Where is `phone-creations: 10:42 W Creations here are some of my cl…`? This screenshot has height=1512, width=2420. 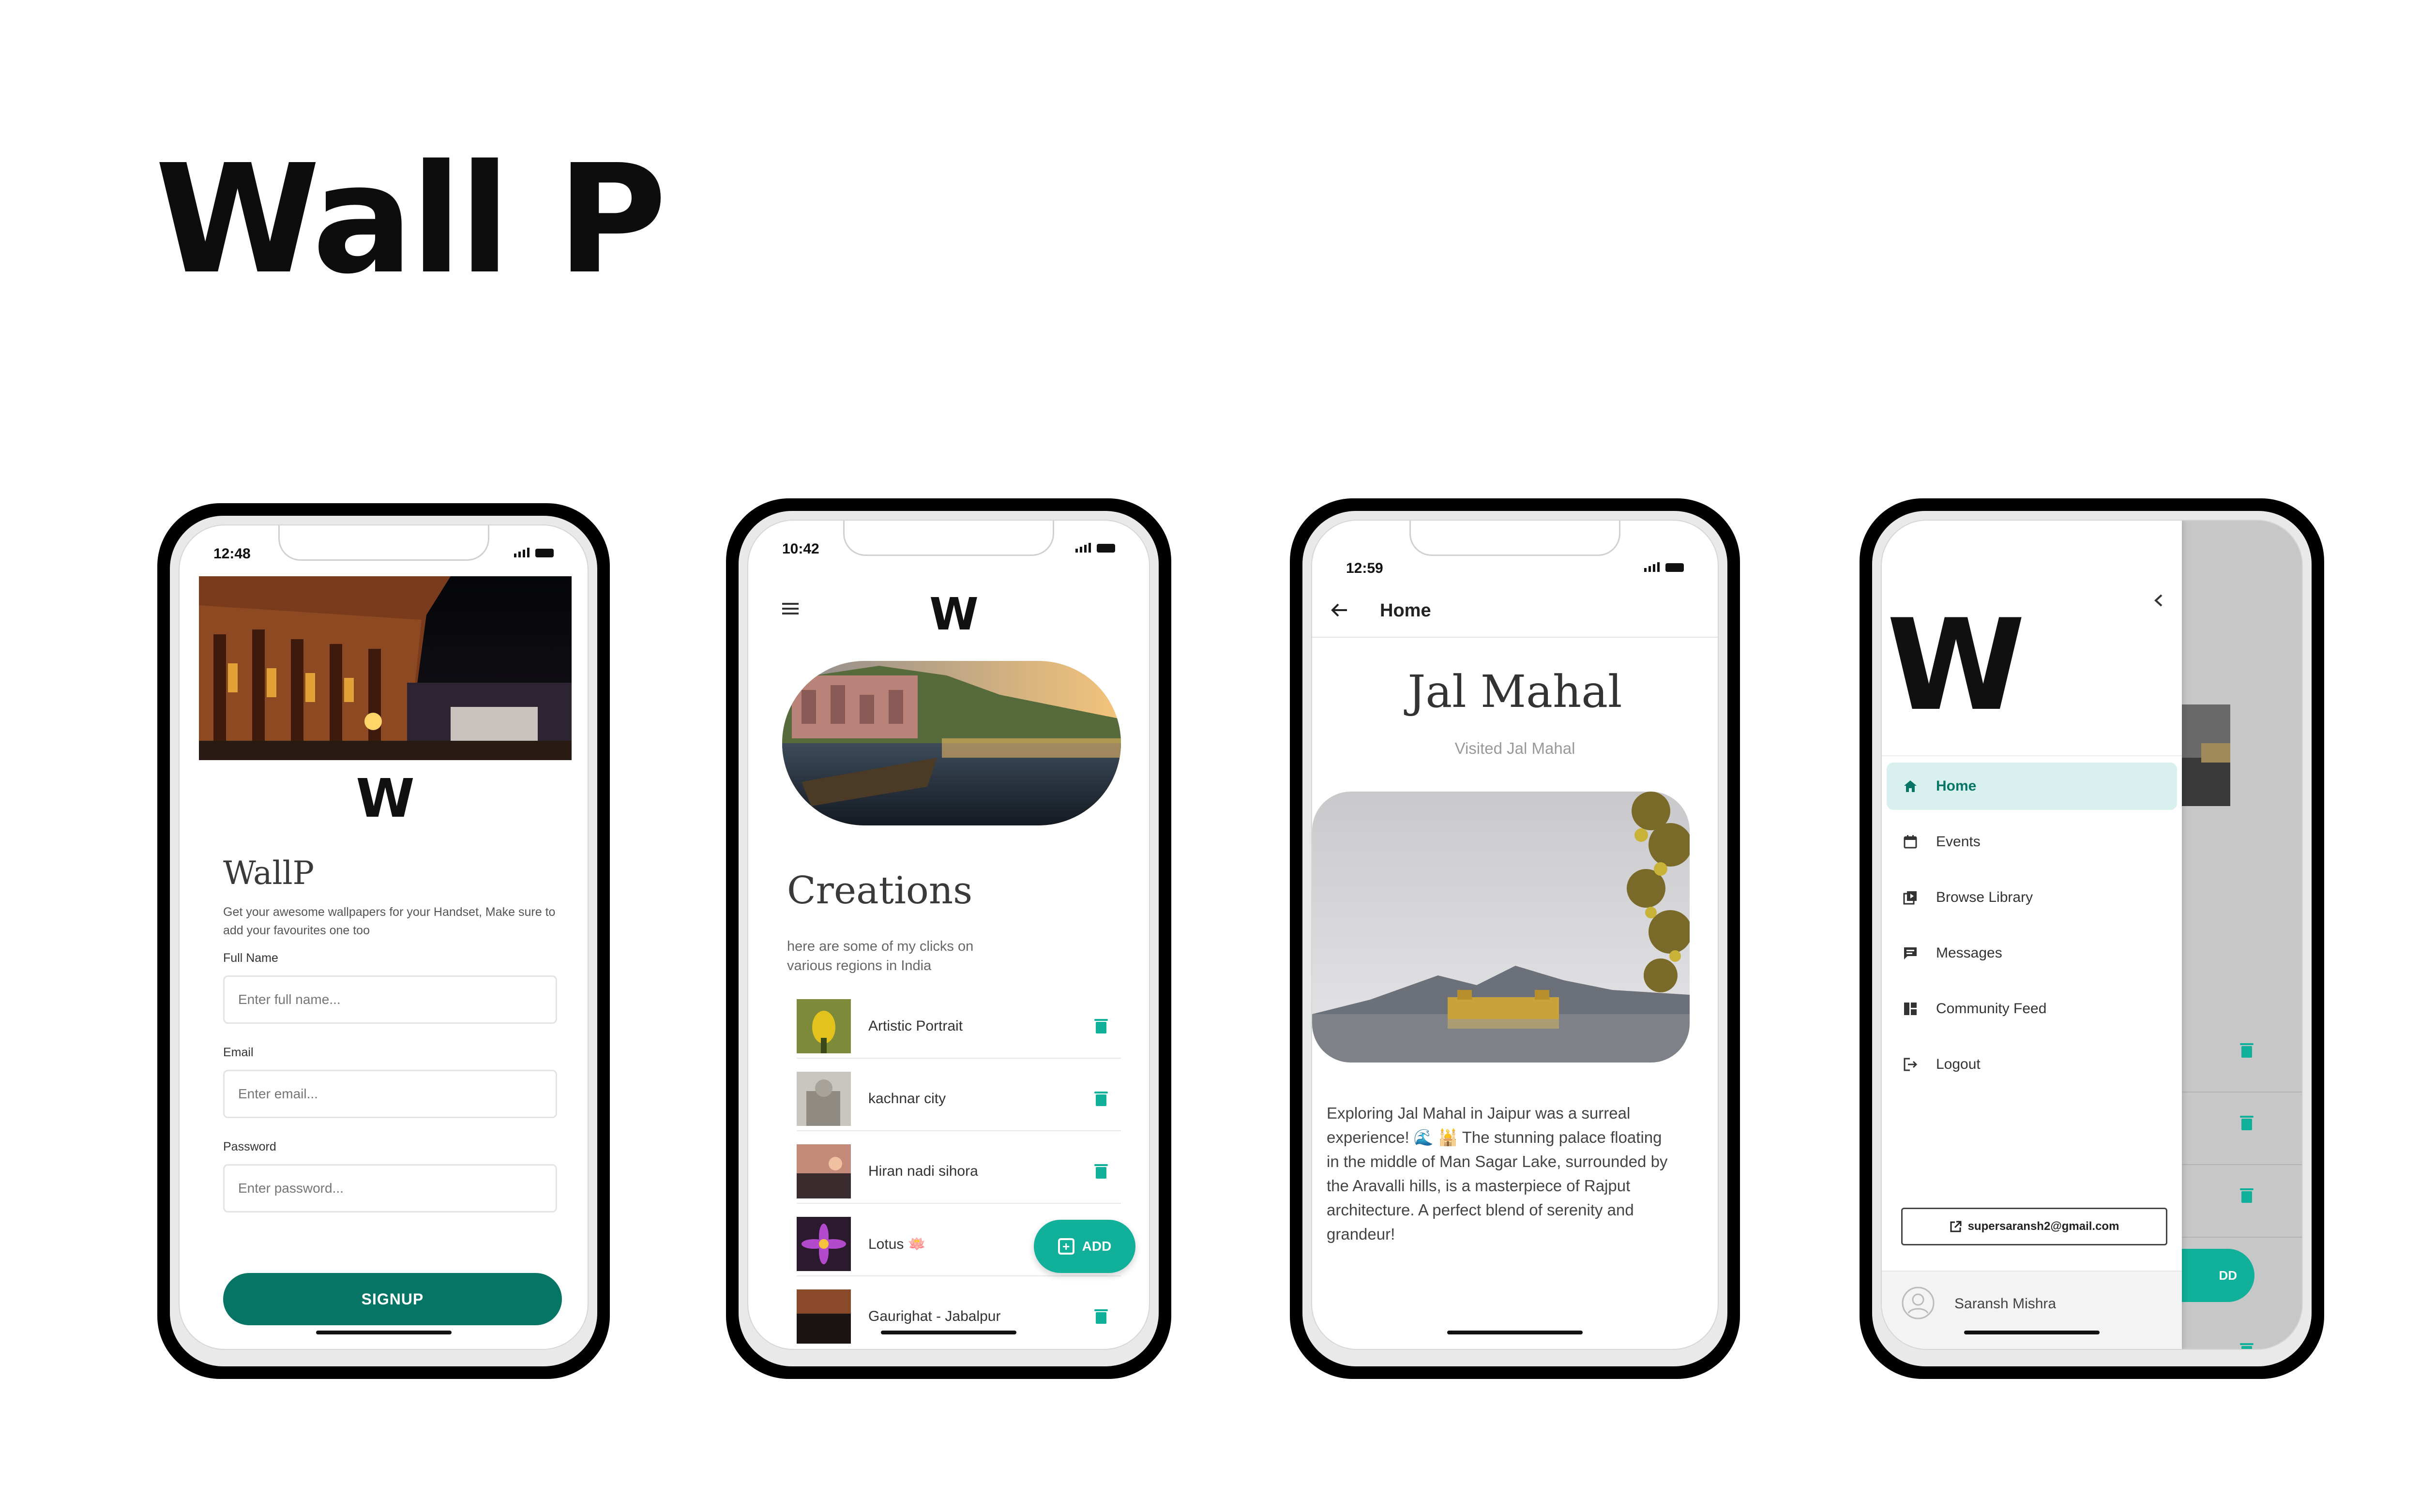
phone-creations: 10:42 W Creations here are some of my cl… is located at coordinates (948, 938).